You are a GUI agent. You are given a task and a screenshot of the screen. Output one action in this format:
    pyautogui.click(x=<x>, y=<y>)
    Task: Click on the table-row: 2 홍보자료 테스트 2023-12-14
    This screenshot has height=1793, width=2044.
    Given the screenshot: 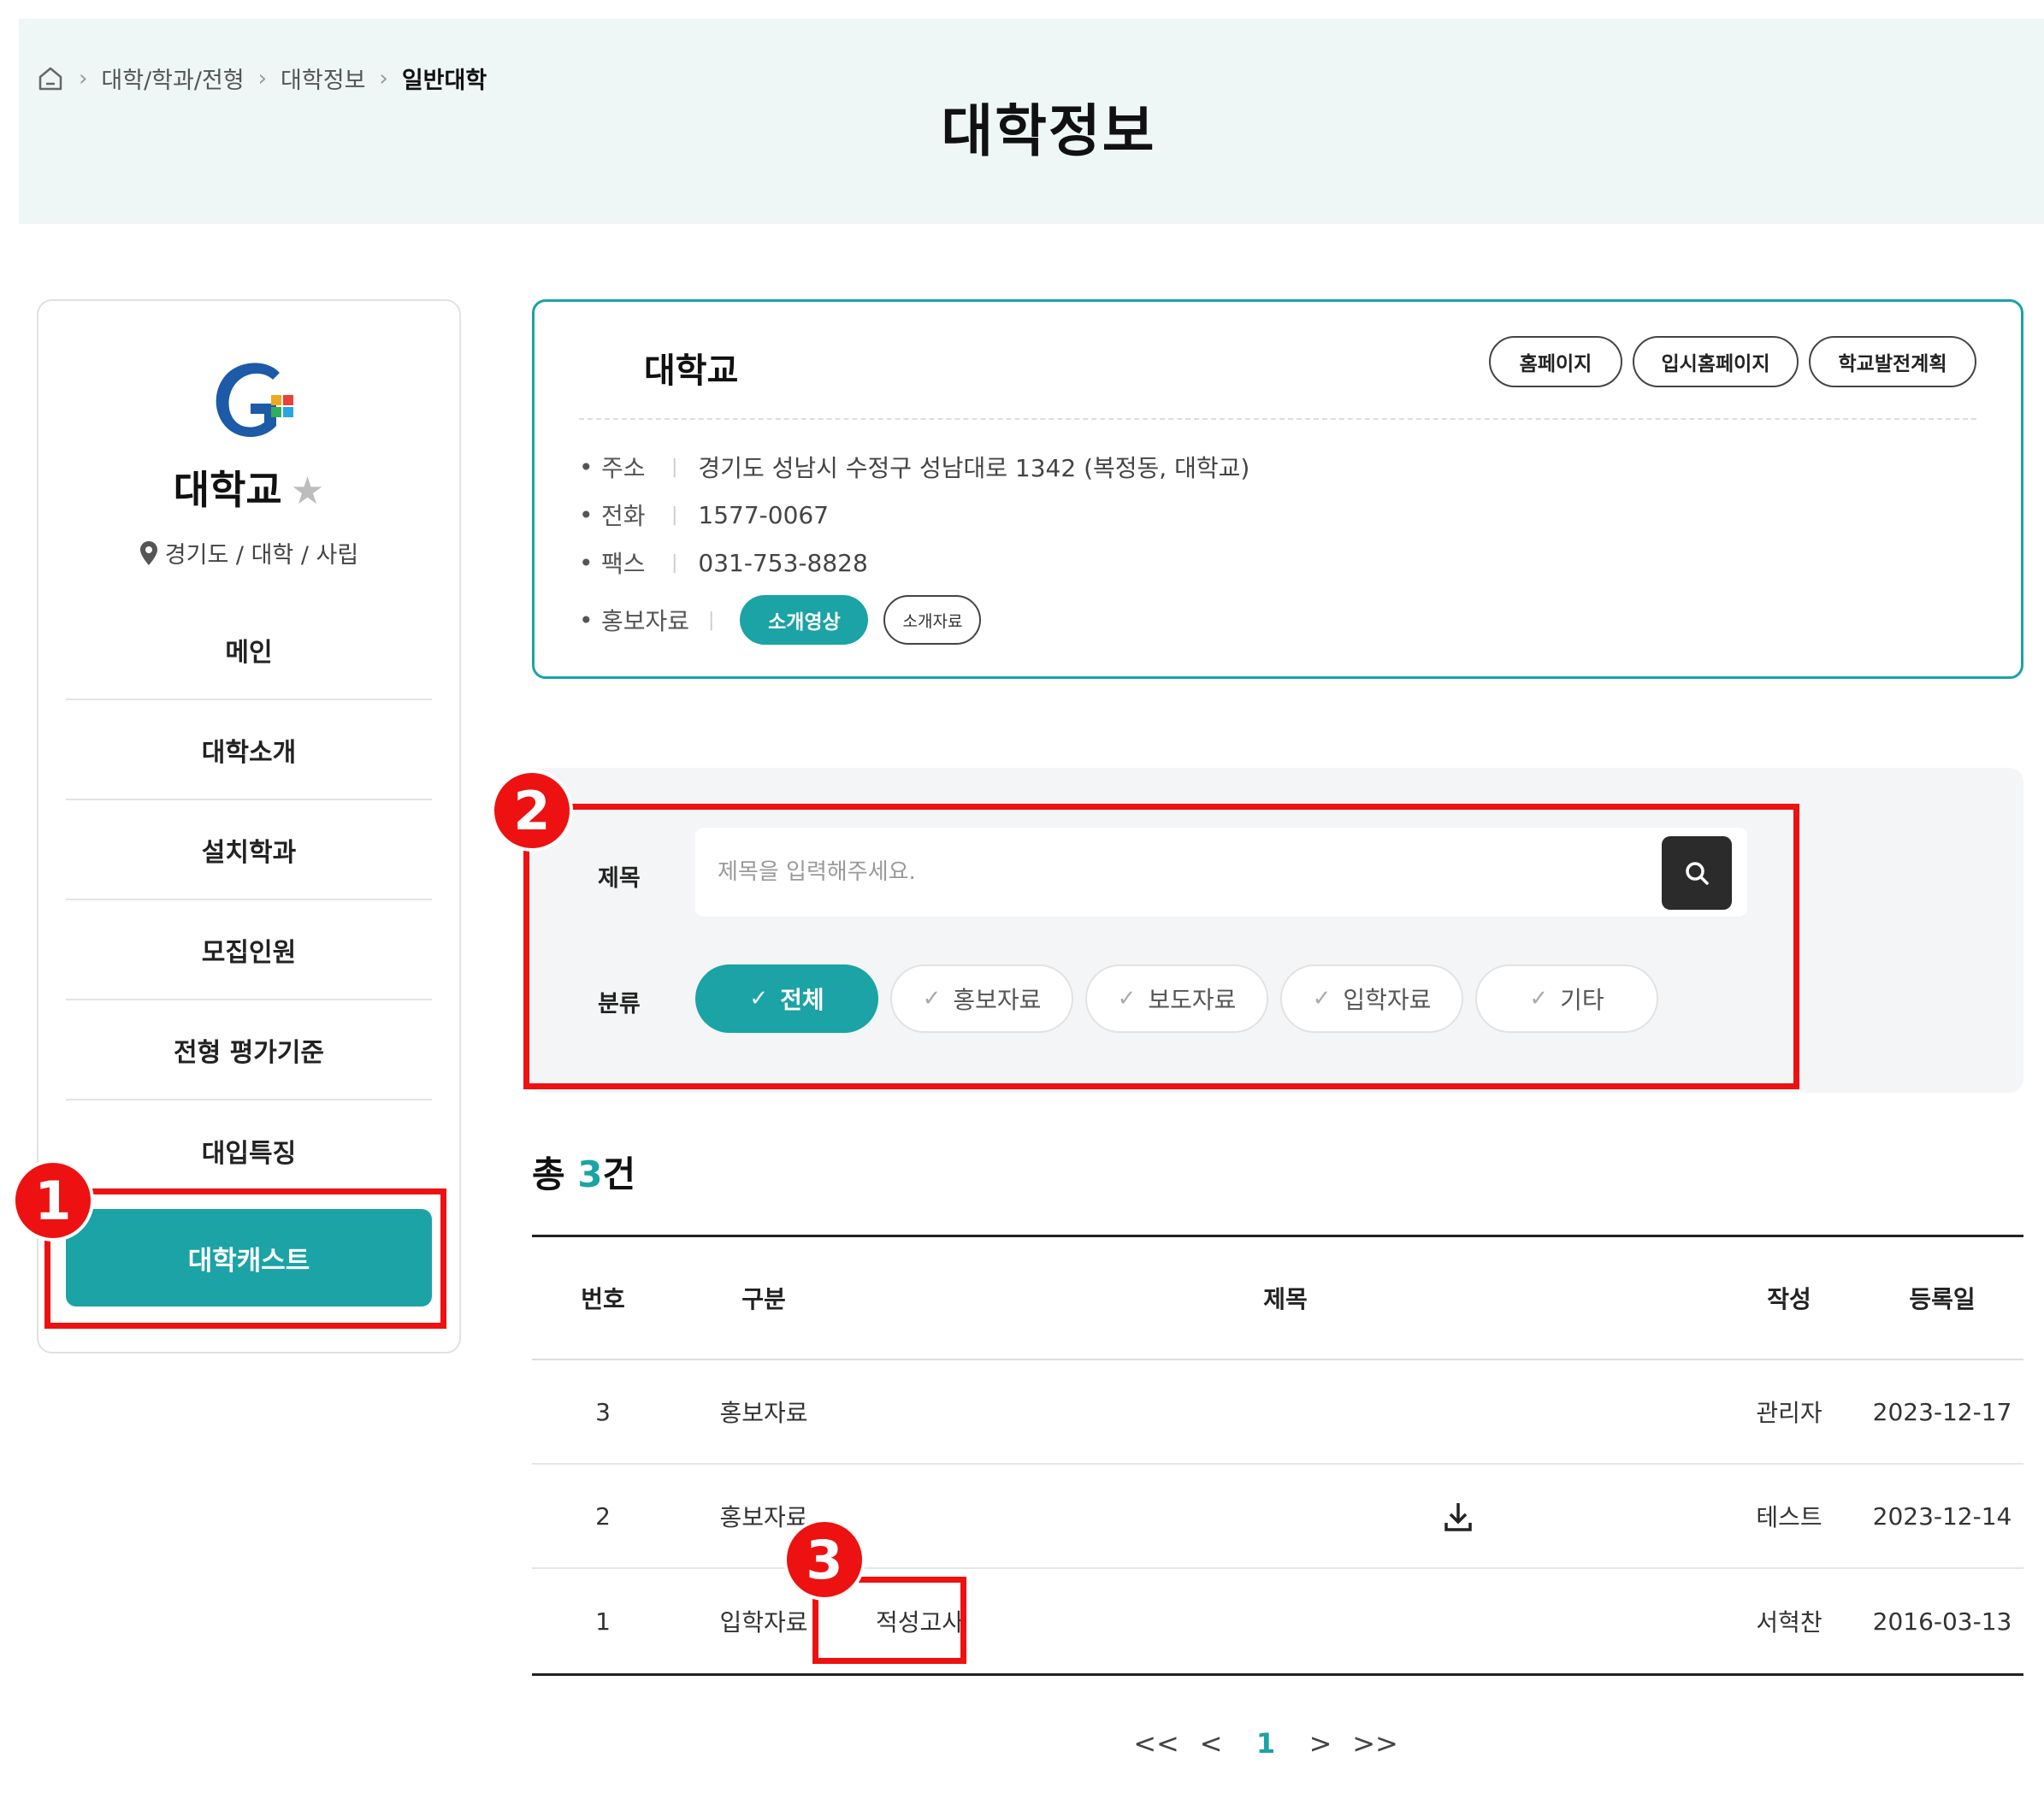 What is the action you would take?
    pyautogui.click(x=1277, y=1517)
    